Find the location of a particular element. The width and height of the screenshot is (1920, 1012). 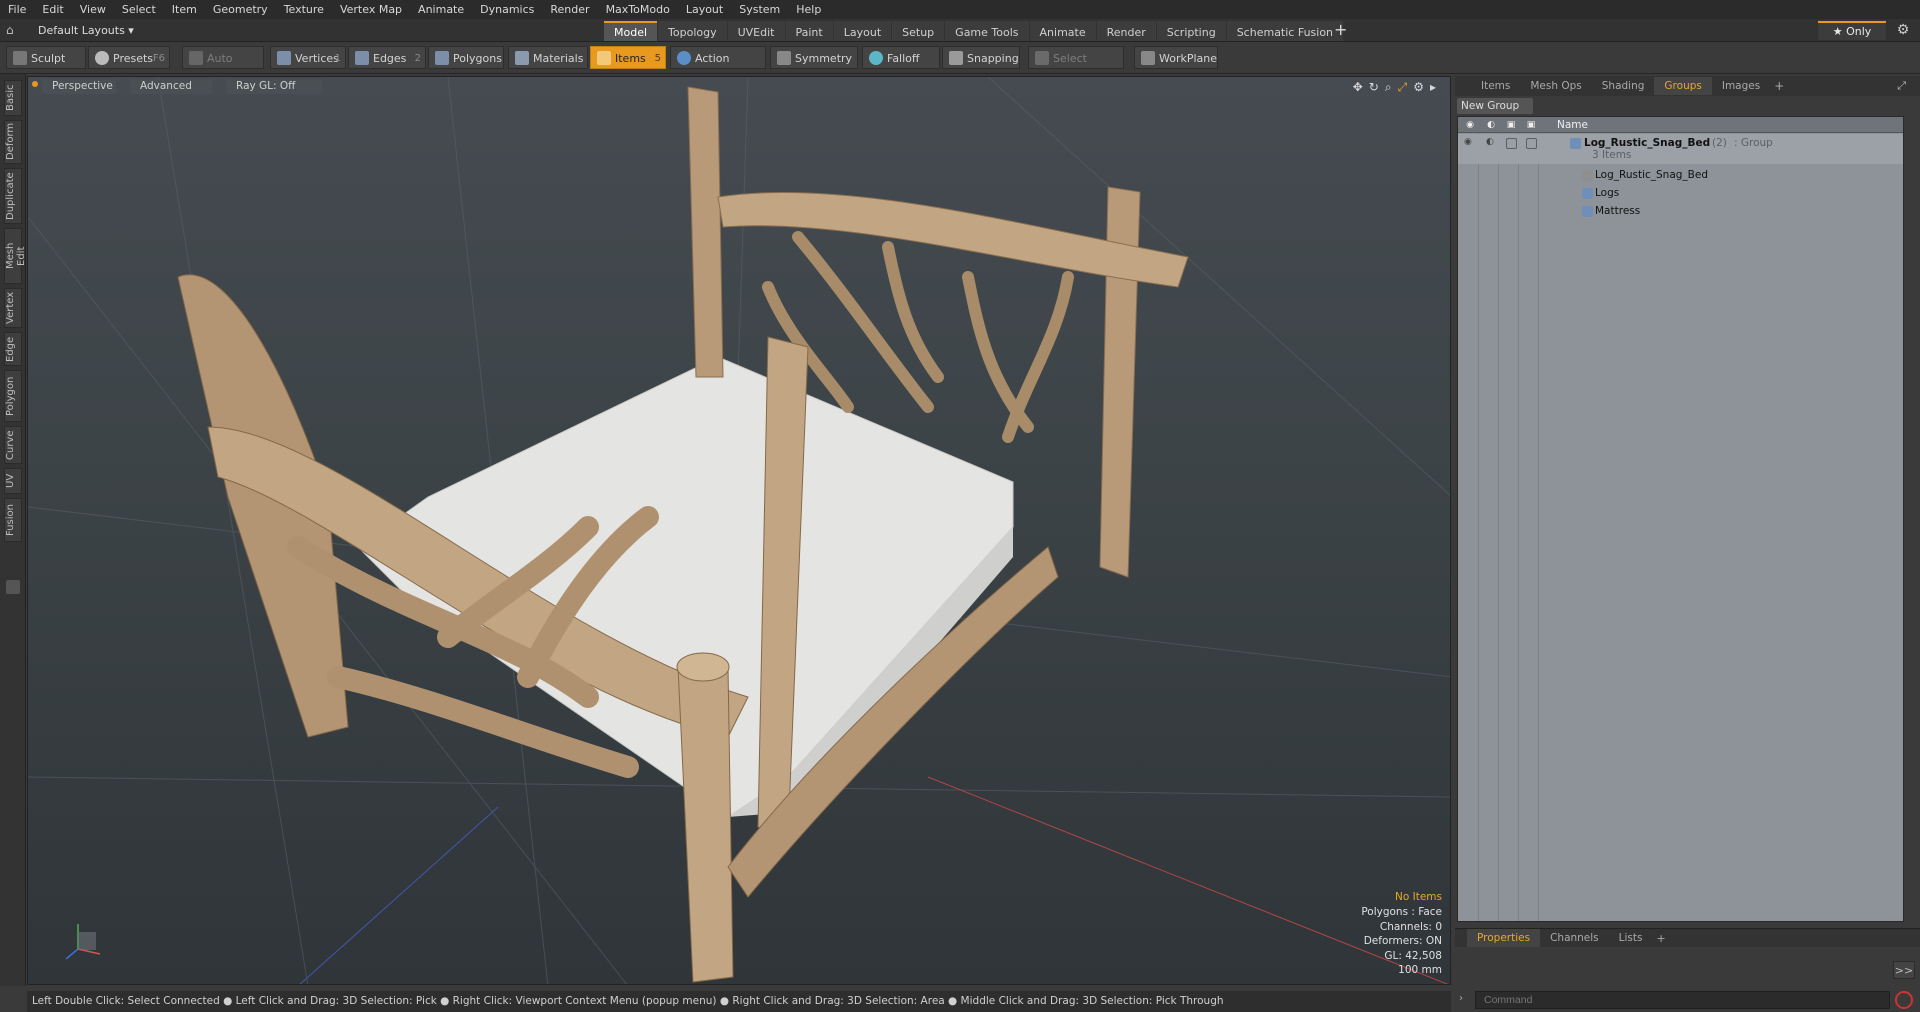

select-header-icon: ▣ is located at coordinates (1531, 125).